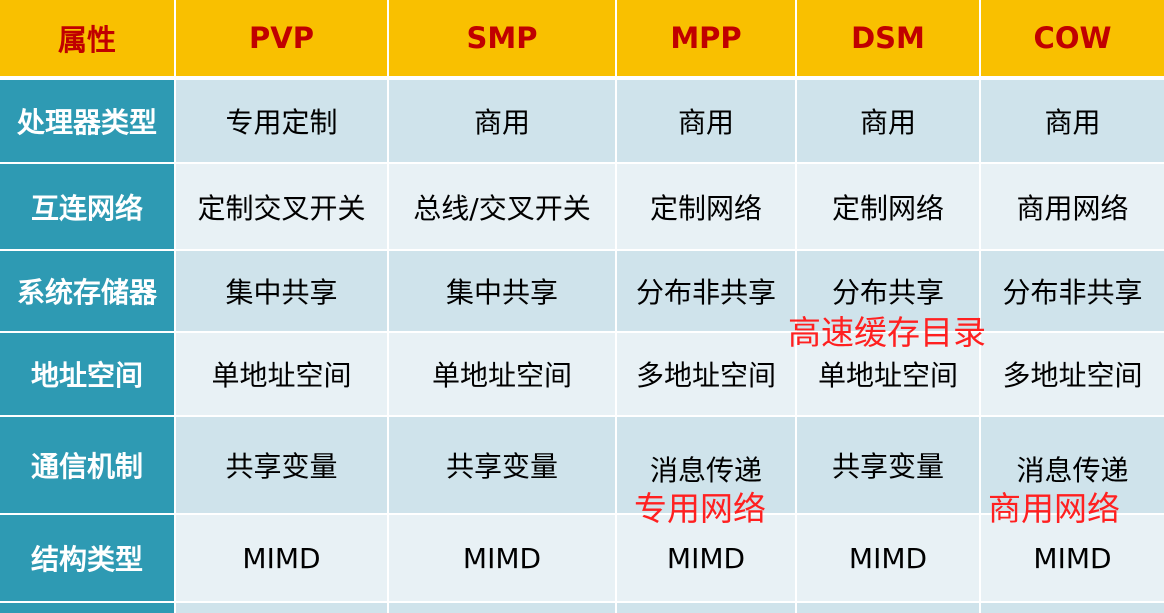  What do you see at coordinates (88, 608) in the screenshot?
I see `row-label-partial` at bounding box center [88, 608].